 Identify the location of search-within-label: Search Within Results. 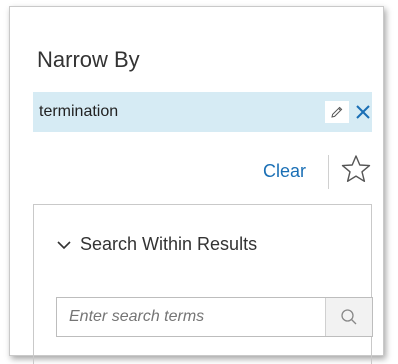
(169, 244).